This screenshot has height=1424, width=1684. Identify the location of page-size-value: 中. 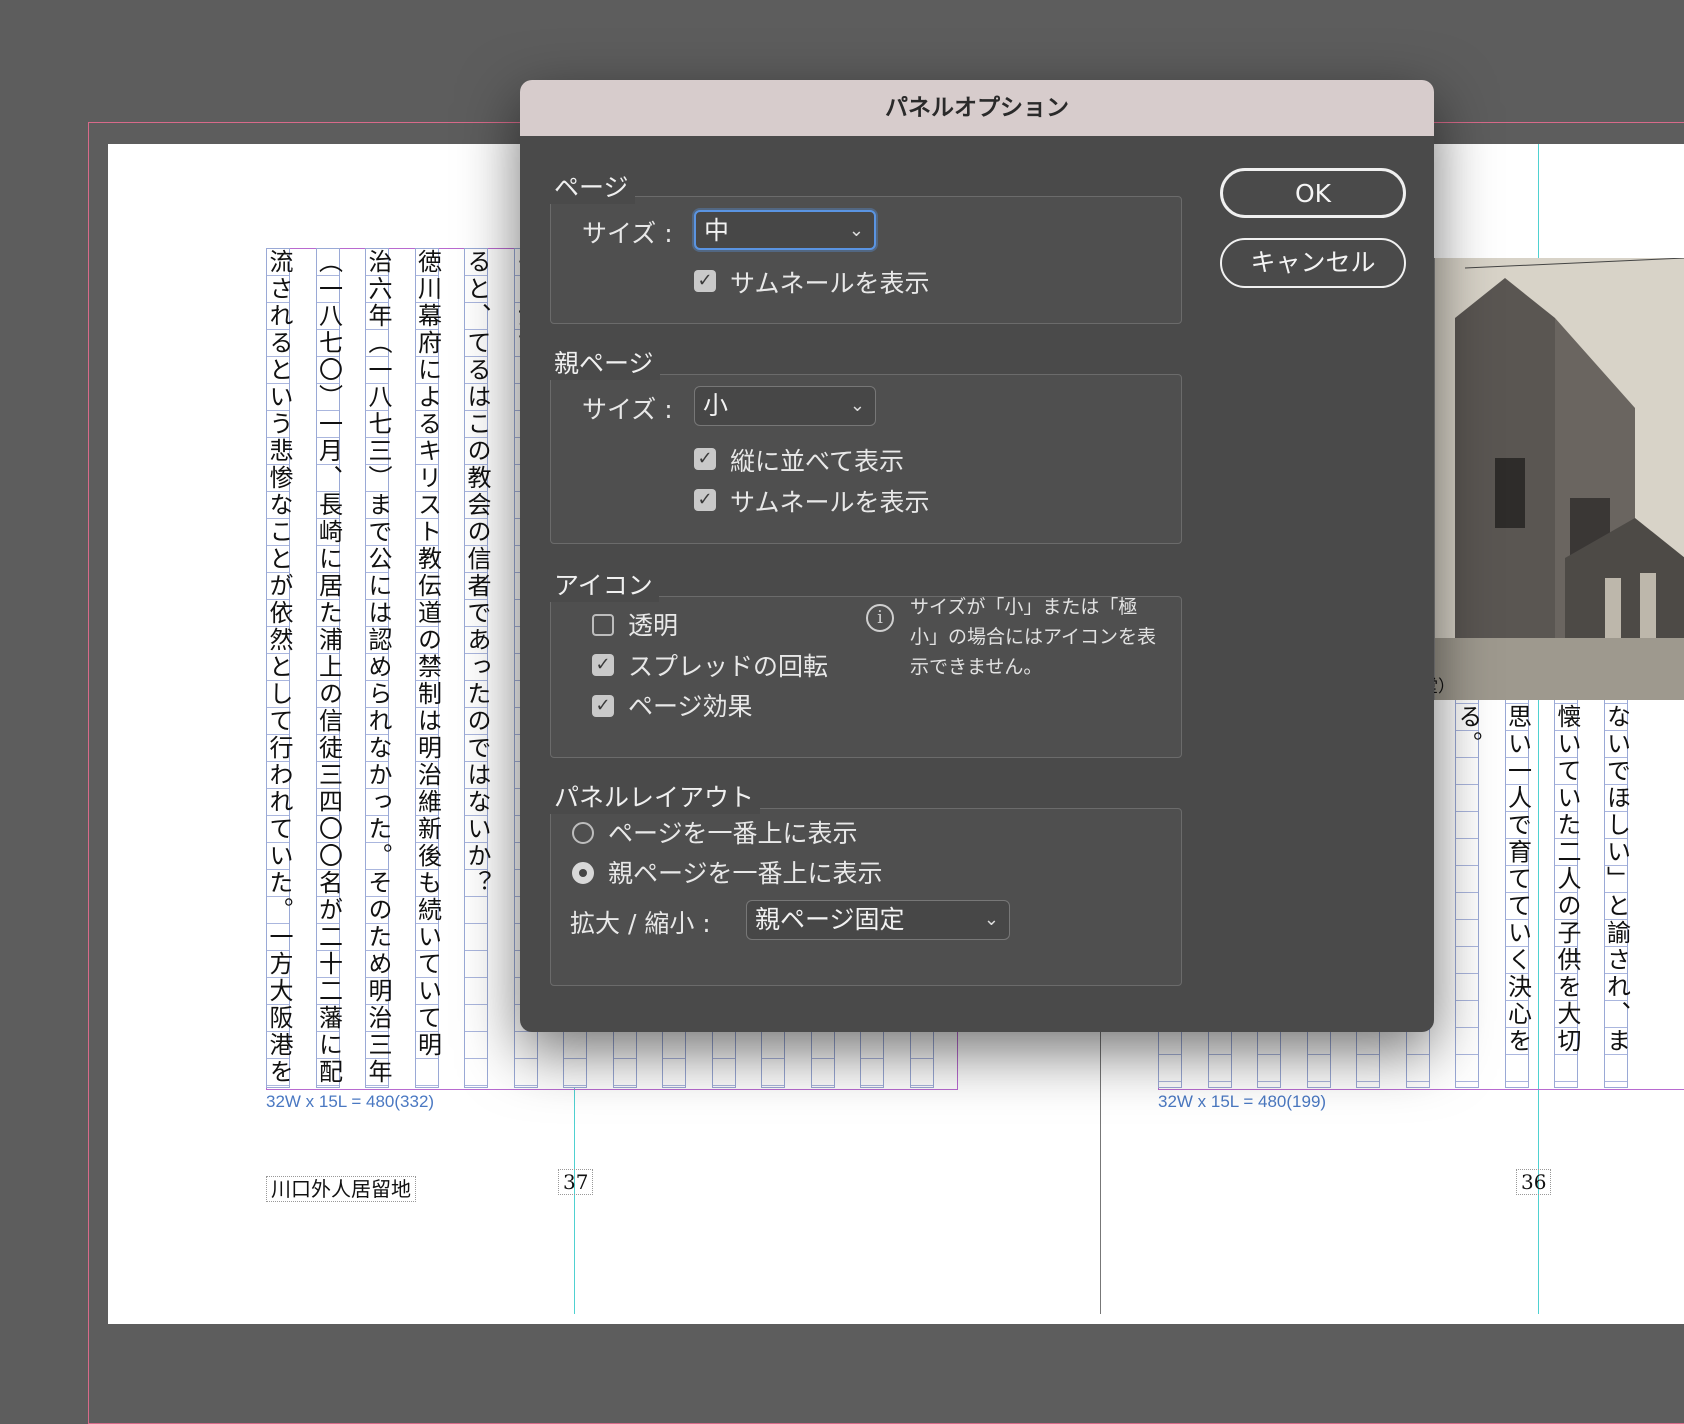
(717, 230).